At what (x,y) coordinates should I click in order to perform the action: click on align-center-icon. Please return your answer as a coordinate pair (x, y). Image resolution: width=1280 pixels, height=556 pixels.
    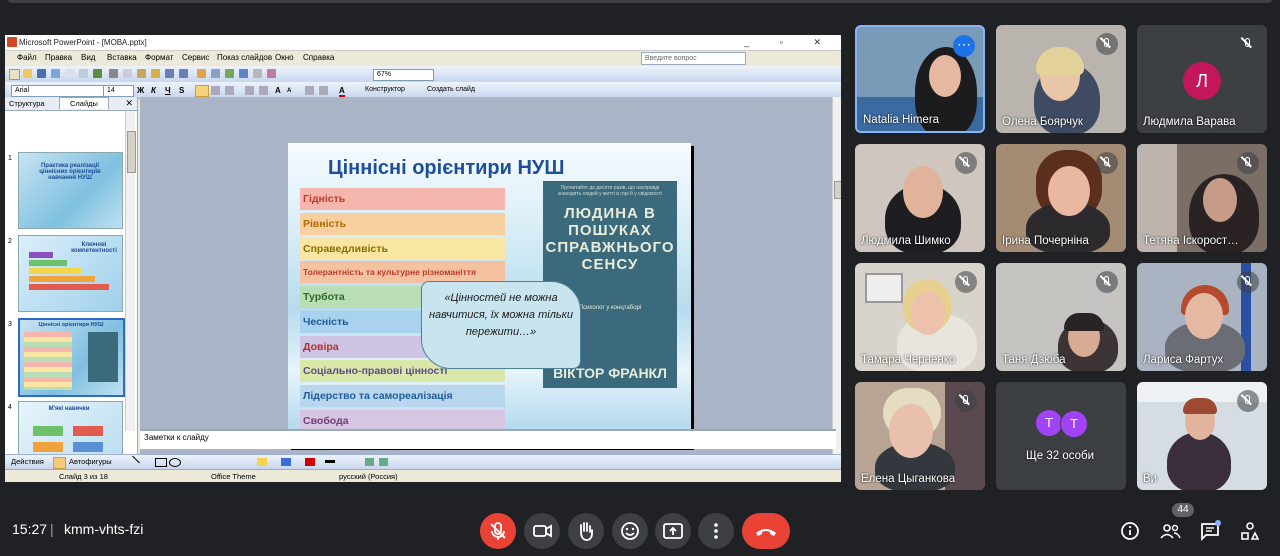
    Looking at the image, I should click on (215, 90).